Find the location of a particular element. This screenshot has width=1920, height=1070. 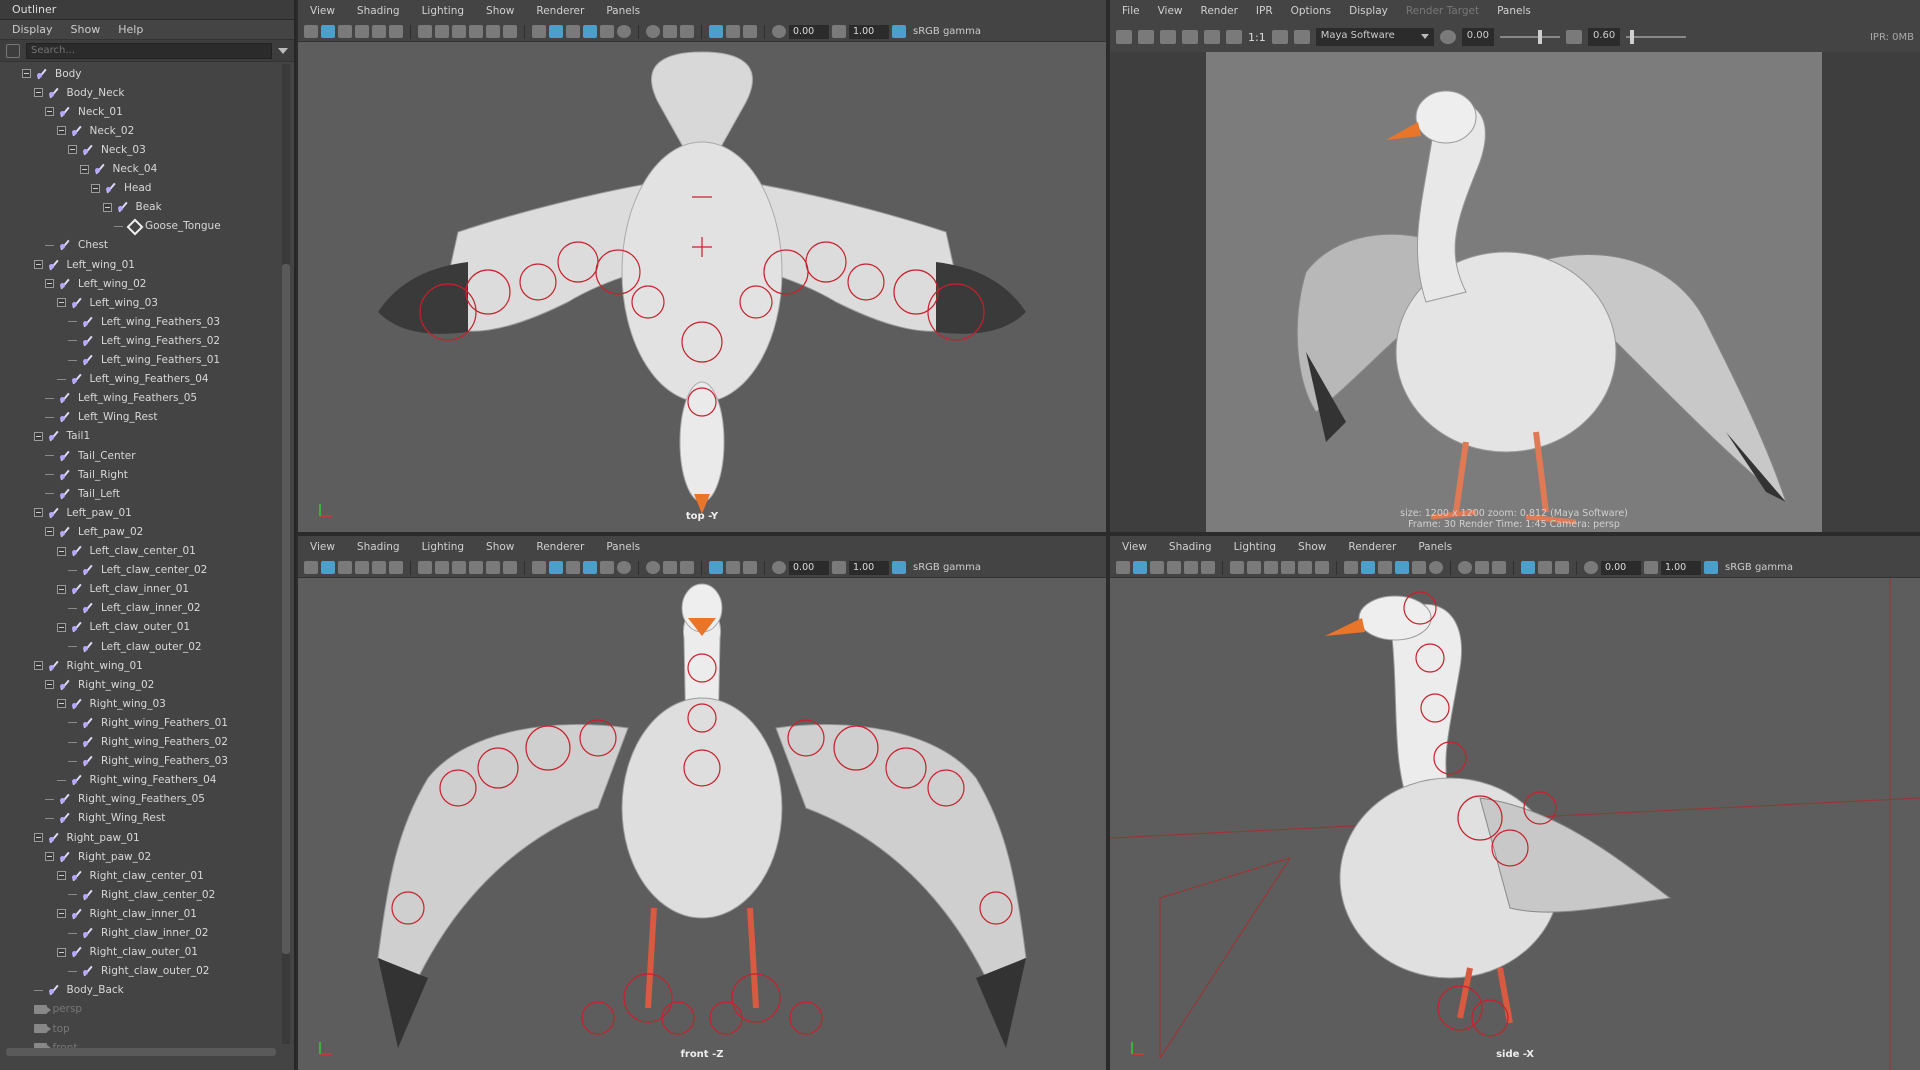

outliner-item: Body is located at coordinates (52, 73).